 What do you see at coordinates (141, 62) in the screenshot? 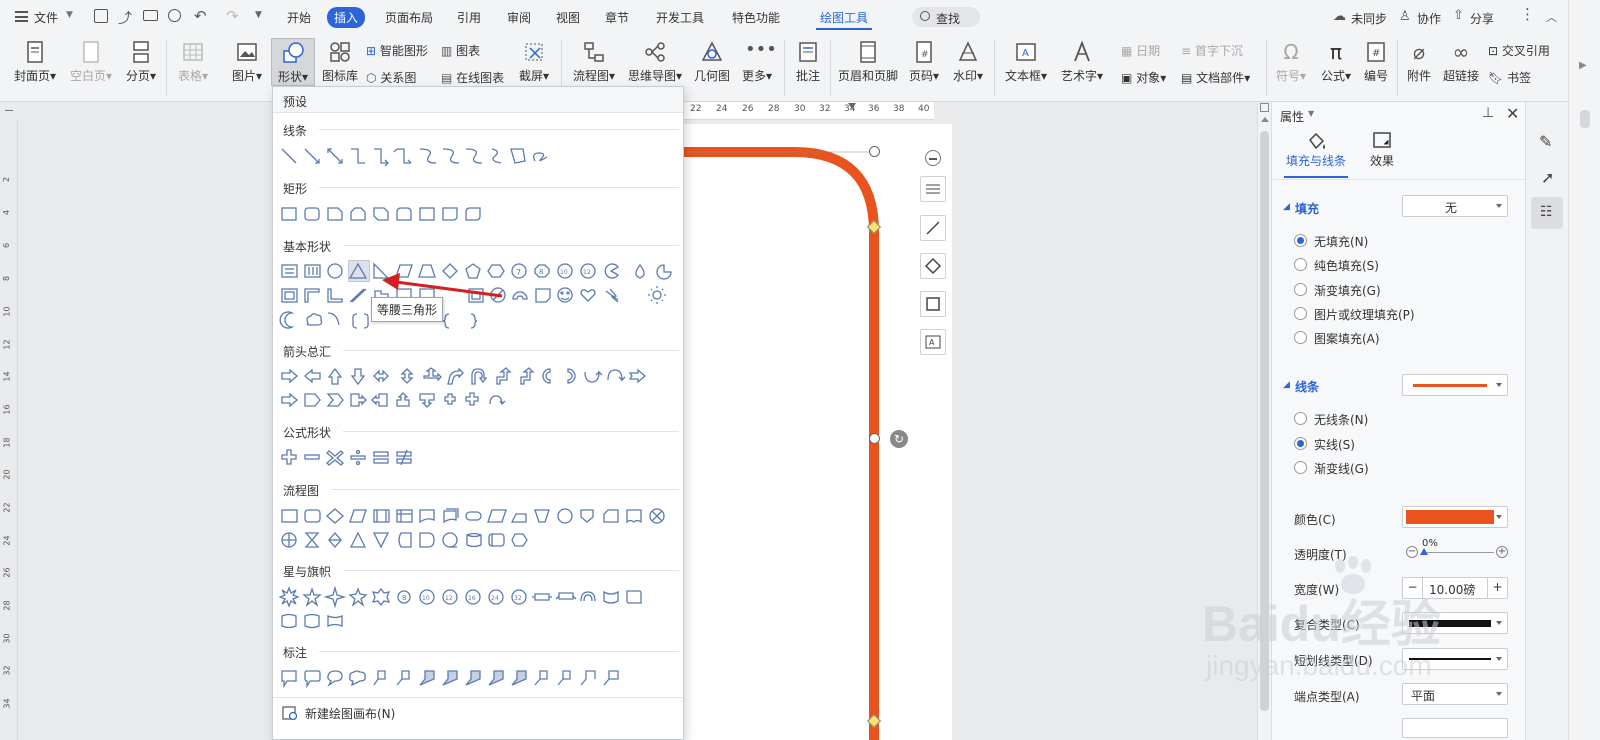
I see `page-break-button: 分页▾` at bounding box center [141, 62].